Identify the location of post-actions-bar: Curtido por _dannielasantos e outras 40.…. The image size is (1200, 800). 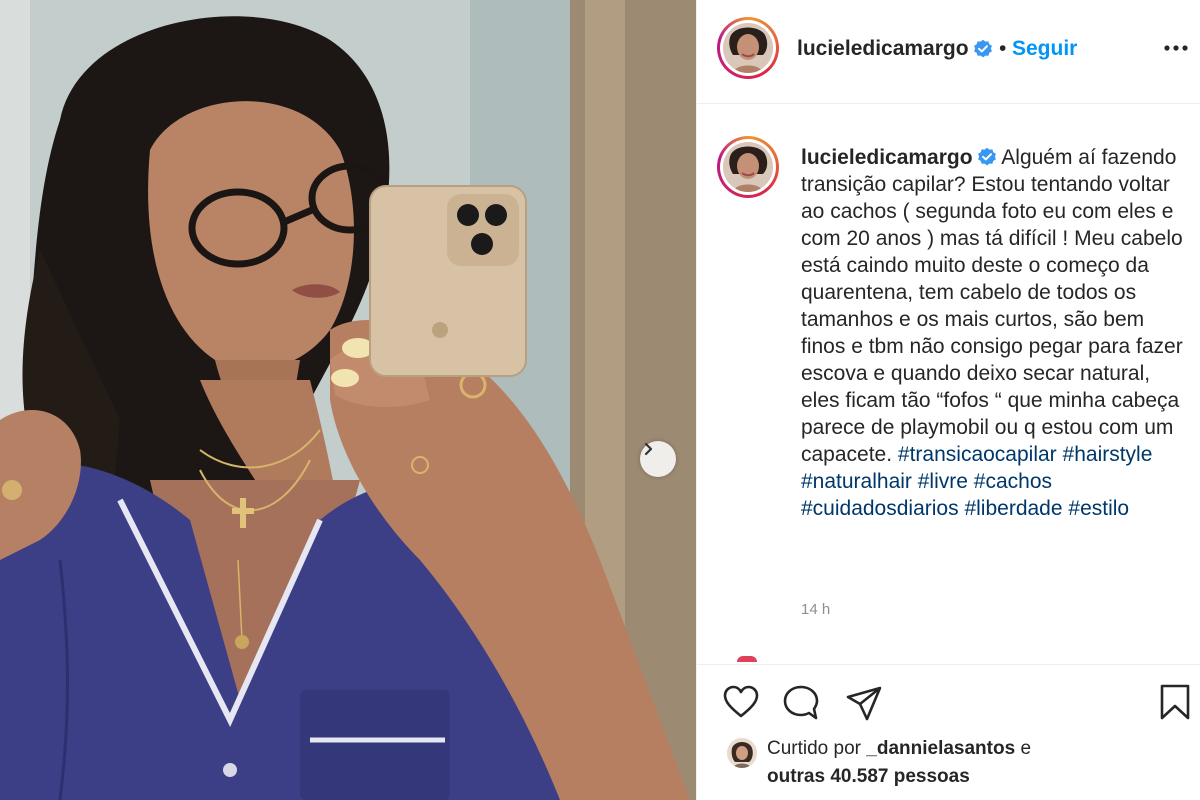
(948, 732).